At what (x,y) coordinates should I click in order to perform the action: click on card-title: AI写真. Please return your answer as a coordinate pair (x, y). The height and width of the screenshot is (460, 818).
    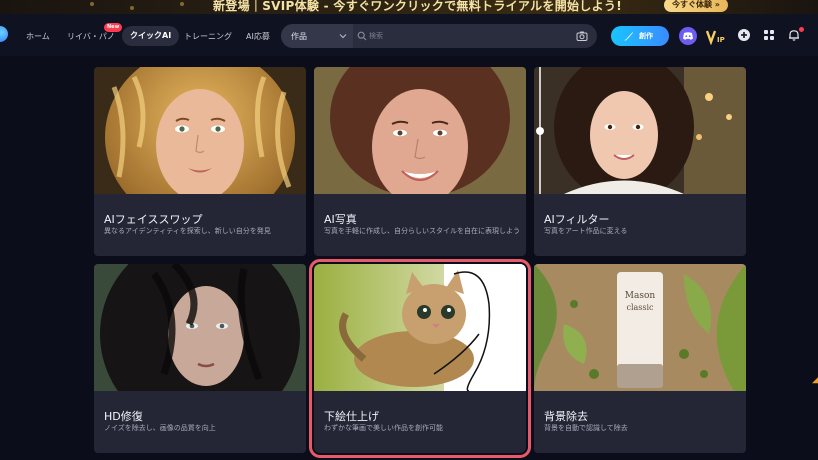
    Looking at the image, I should click on (340, 219).